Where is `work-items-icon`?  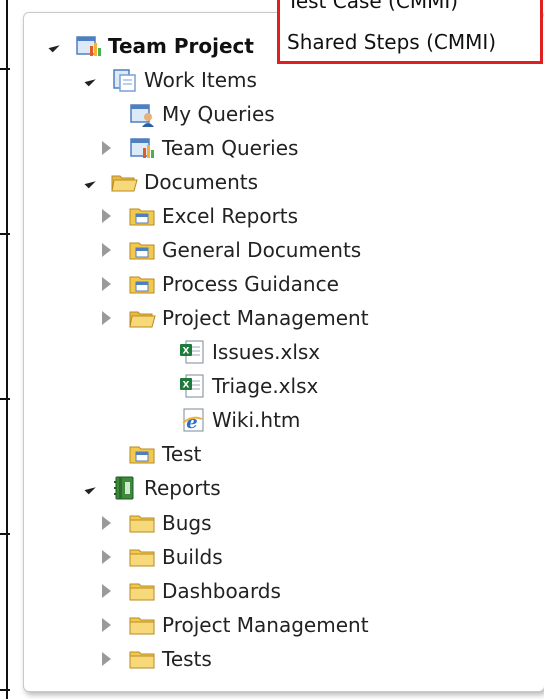
work-items-icon is located at coordinates (124, 80).